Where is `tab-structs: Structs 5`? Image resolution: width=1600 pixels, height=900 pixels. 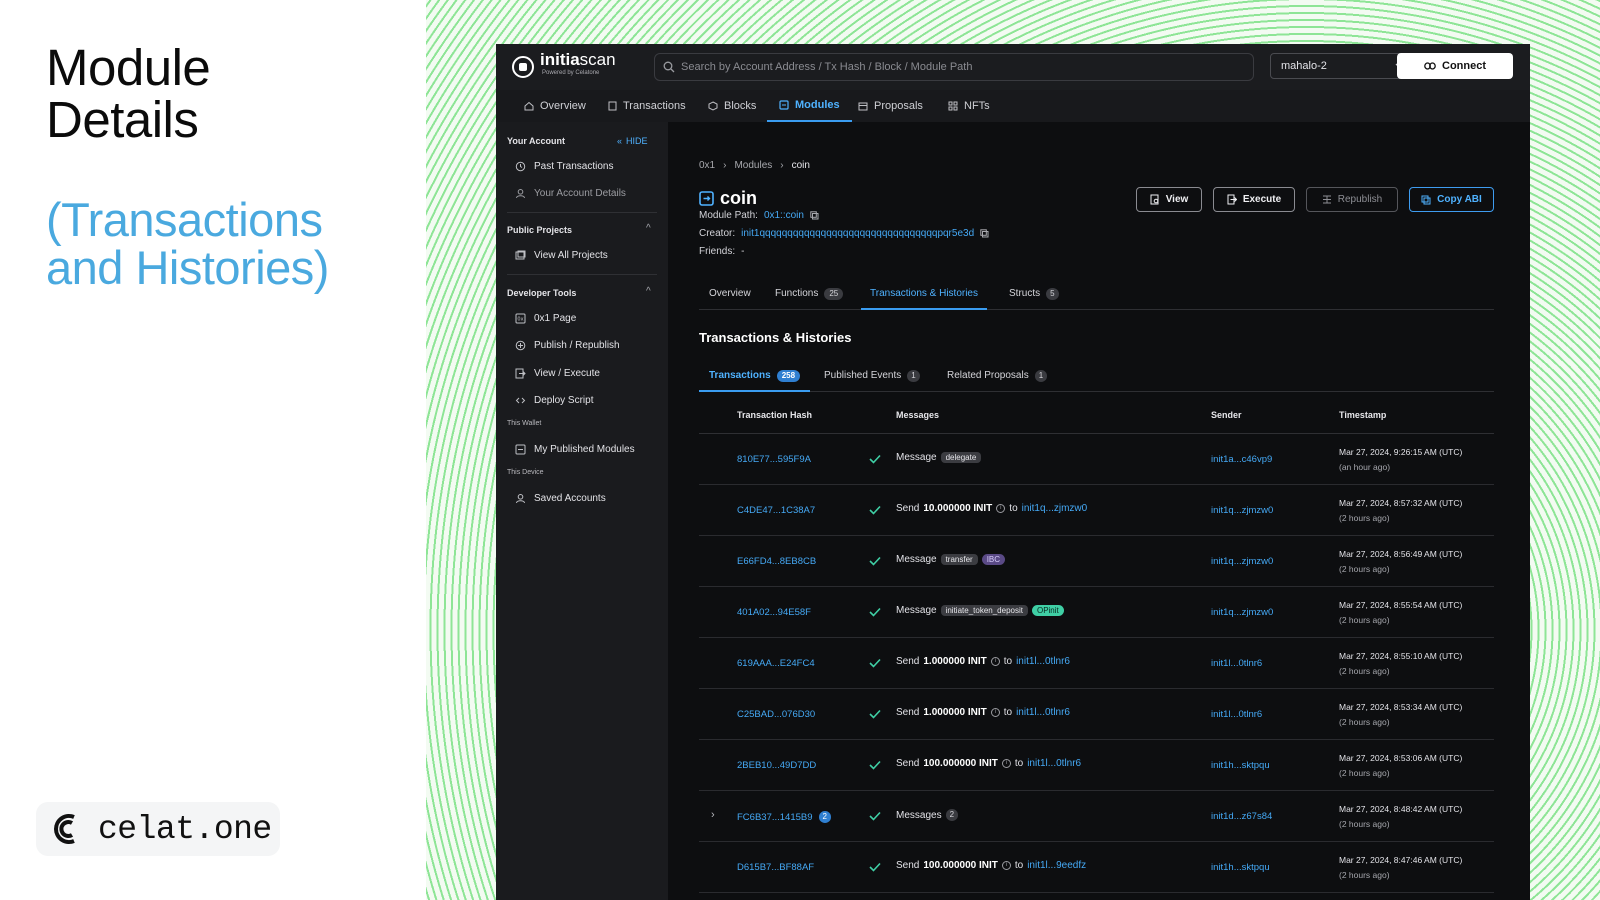 tab-structs: Structs 5 is located at coordinates (1034, 297).